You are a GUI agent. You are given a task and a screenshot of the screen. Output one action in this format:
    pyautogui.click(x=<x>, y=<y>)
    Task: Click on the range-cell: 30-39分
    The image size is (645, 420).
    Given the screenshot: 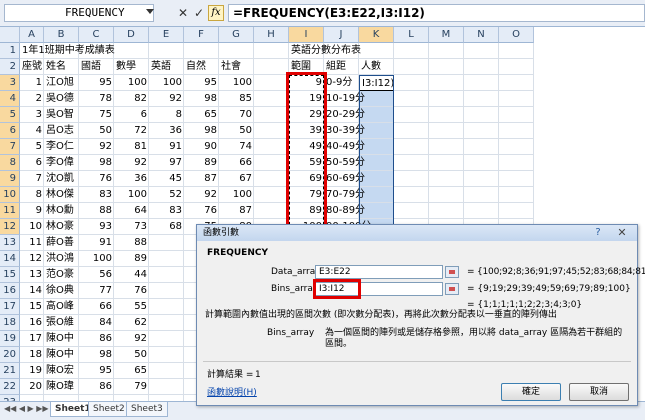 What is the action you would take?
    pyautogui.click(x=344, y=131)
    